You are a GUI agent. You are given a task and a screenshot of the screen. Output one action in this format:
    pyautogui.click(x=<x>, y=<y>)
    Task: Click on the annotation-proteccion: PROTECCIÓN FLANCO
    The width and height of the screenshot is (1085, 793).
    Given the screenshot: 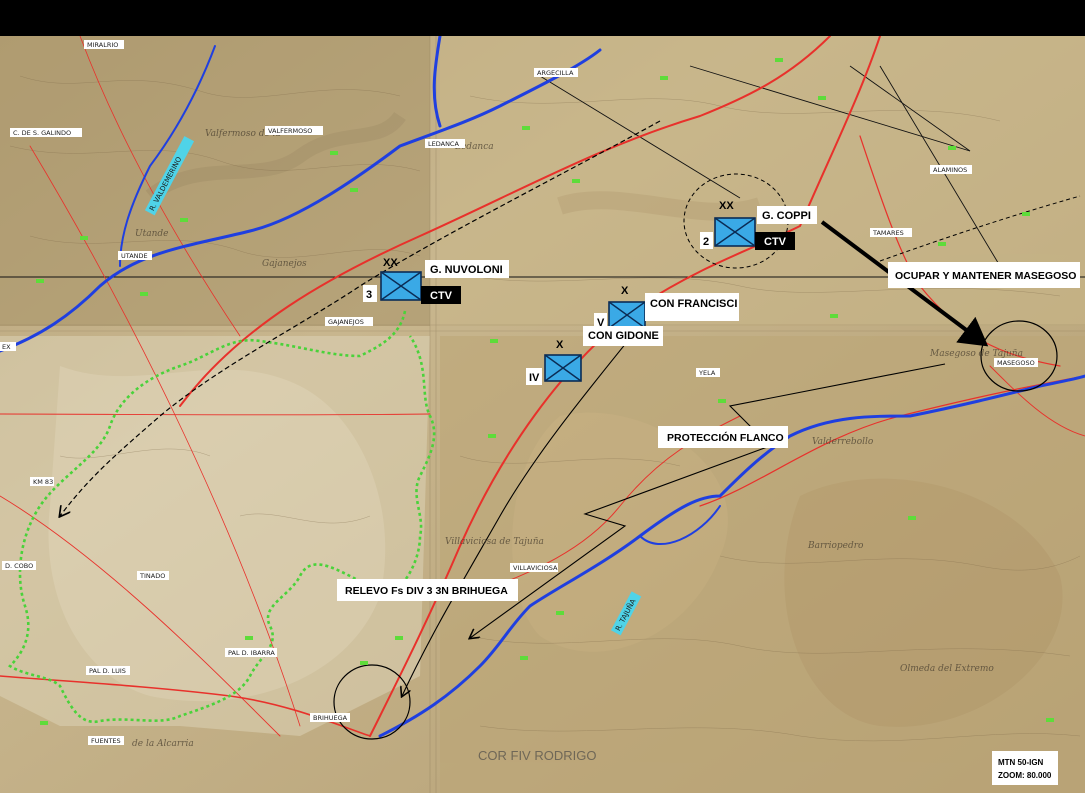 What is the action you would take?
    pyautogui.click(x=723, y=437)
    